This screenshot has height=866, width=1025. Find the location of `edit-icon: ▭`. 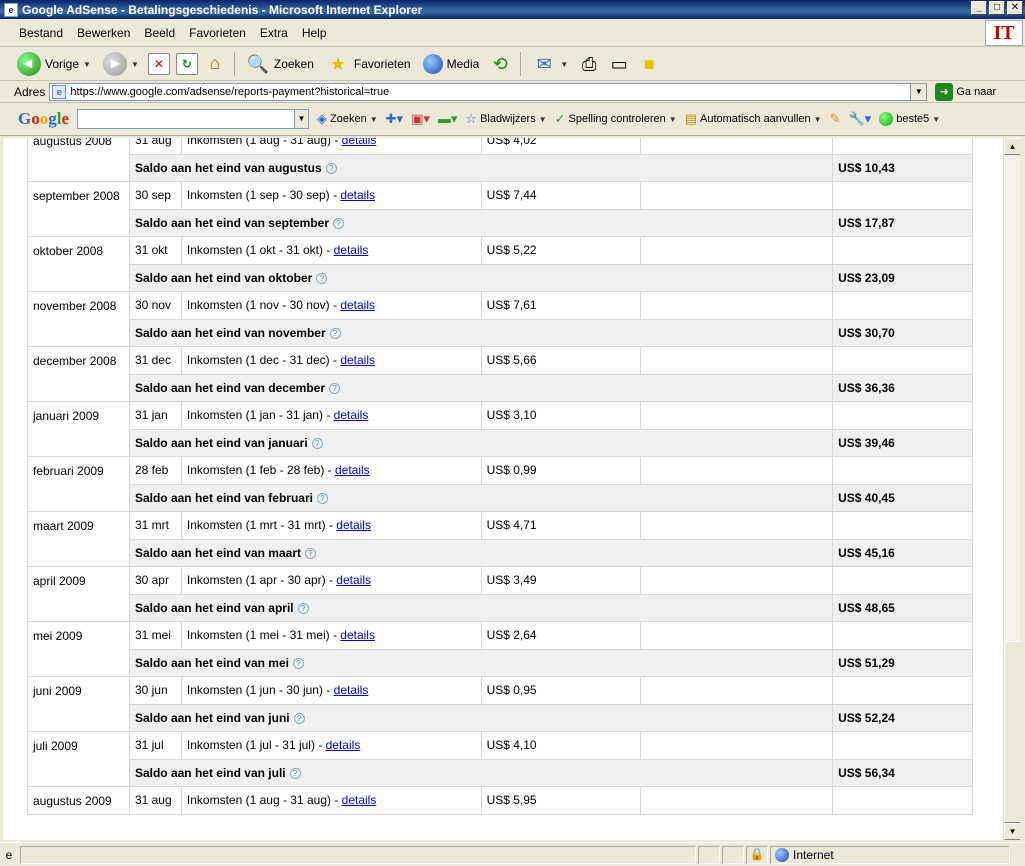

edit-icon: ▭ is located at coordinates (619, 64).